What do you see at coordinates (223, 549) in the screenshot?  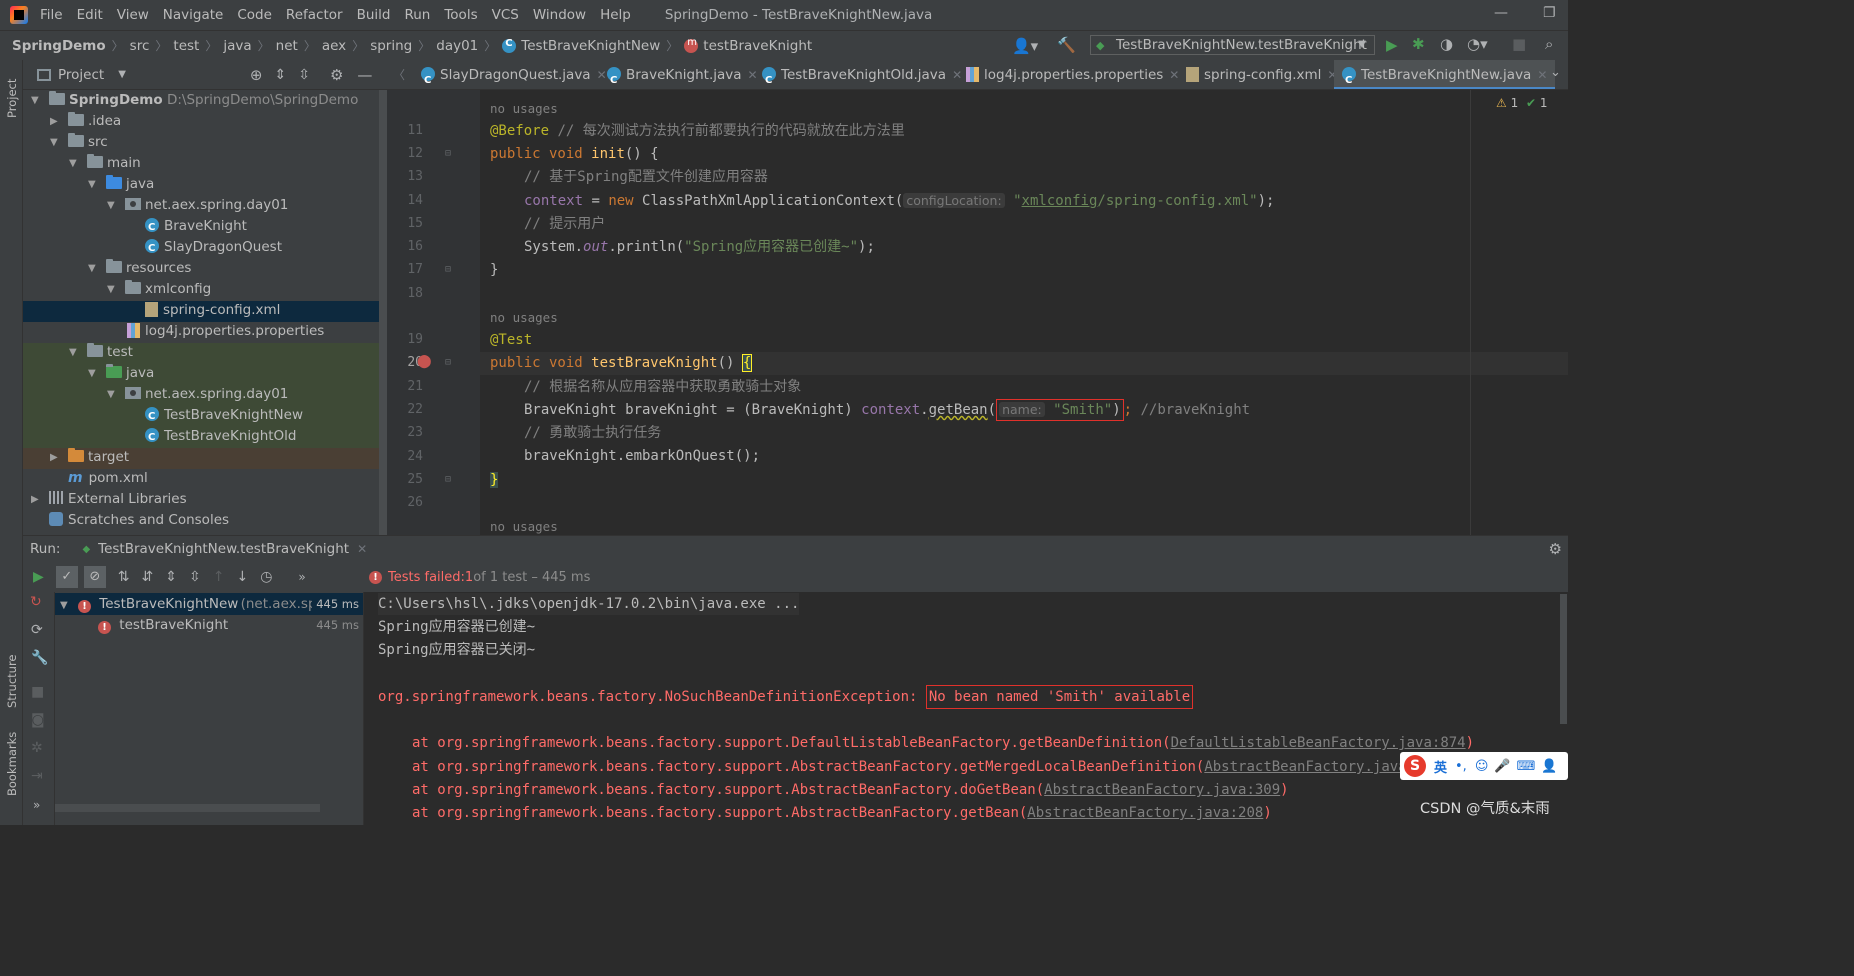 I see `run-tab: TestBraveKnightNew.testBraveKnight` at bounding box center [223, 549].